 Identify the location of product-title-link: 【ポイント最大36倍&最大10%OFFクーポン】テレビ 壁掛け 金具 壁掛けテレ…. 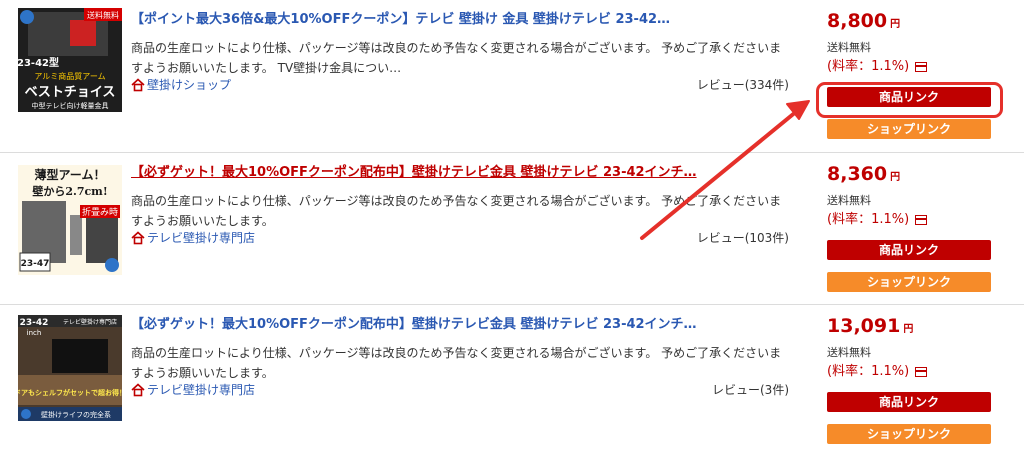
(416, 20).